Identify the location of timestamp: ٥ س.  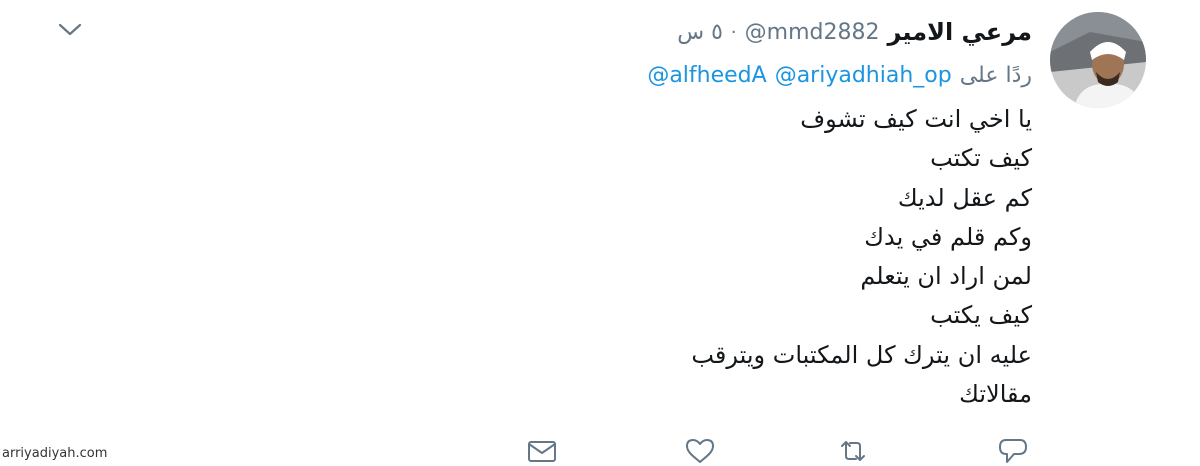
(700, 32).